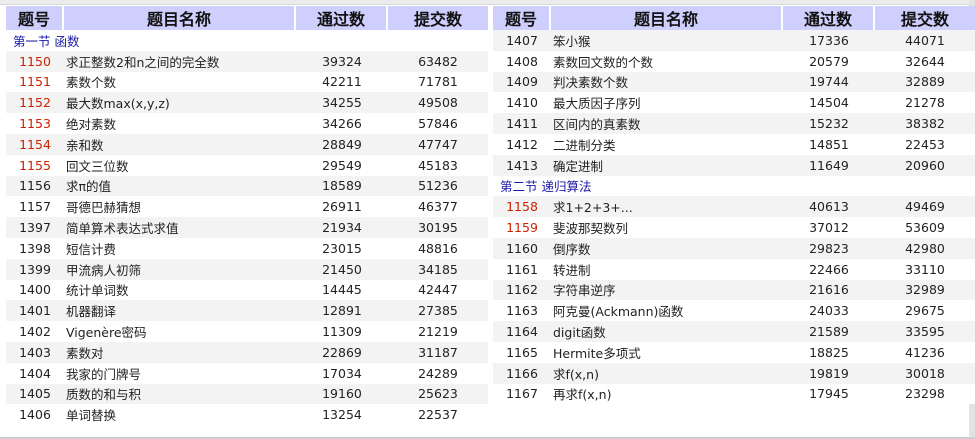 This screenshot has width=975, height=439. I want to click on problem-row: 1166 求f(x,n) 19819 30018, so click(734, 373).